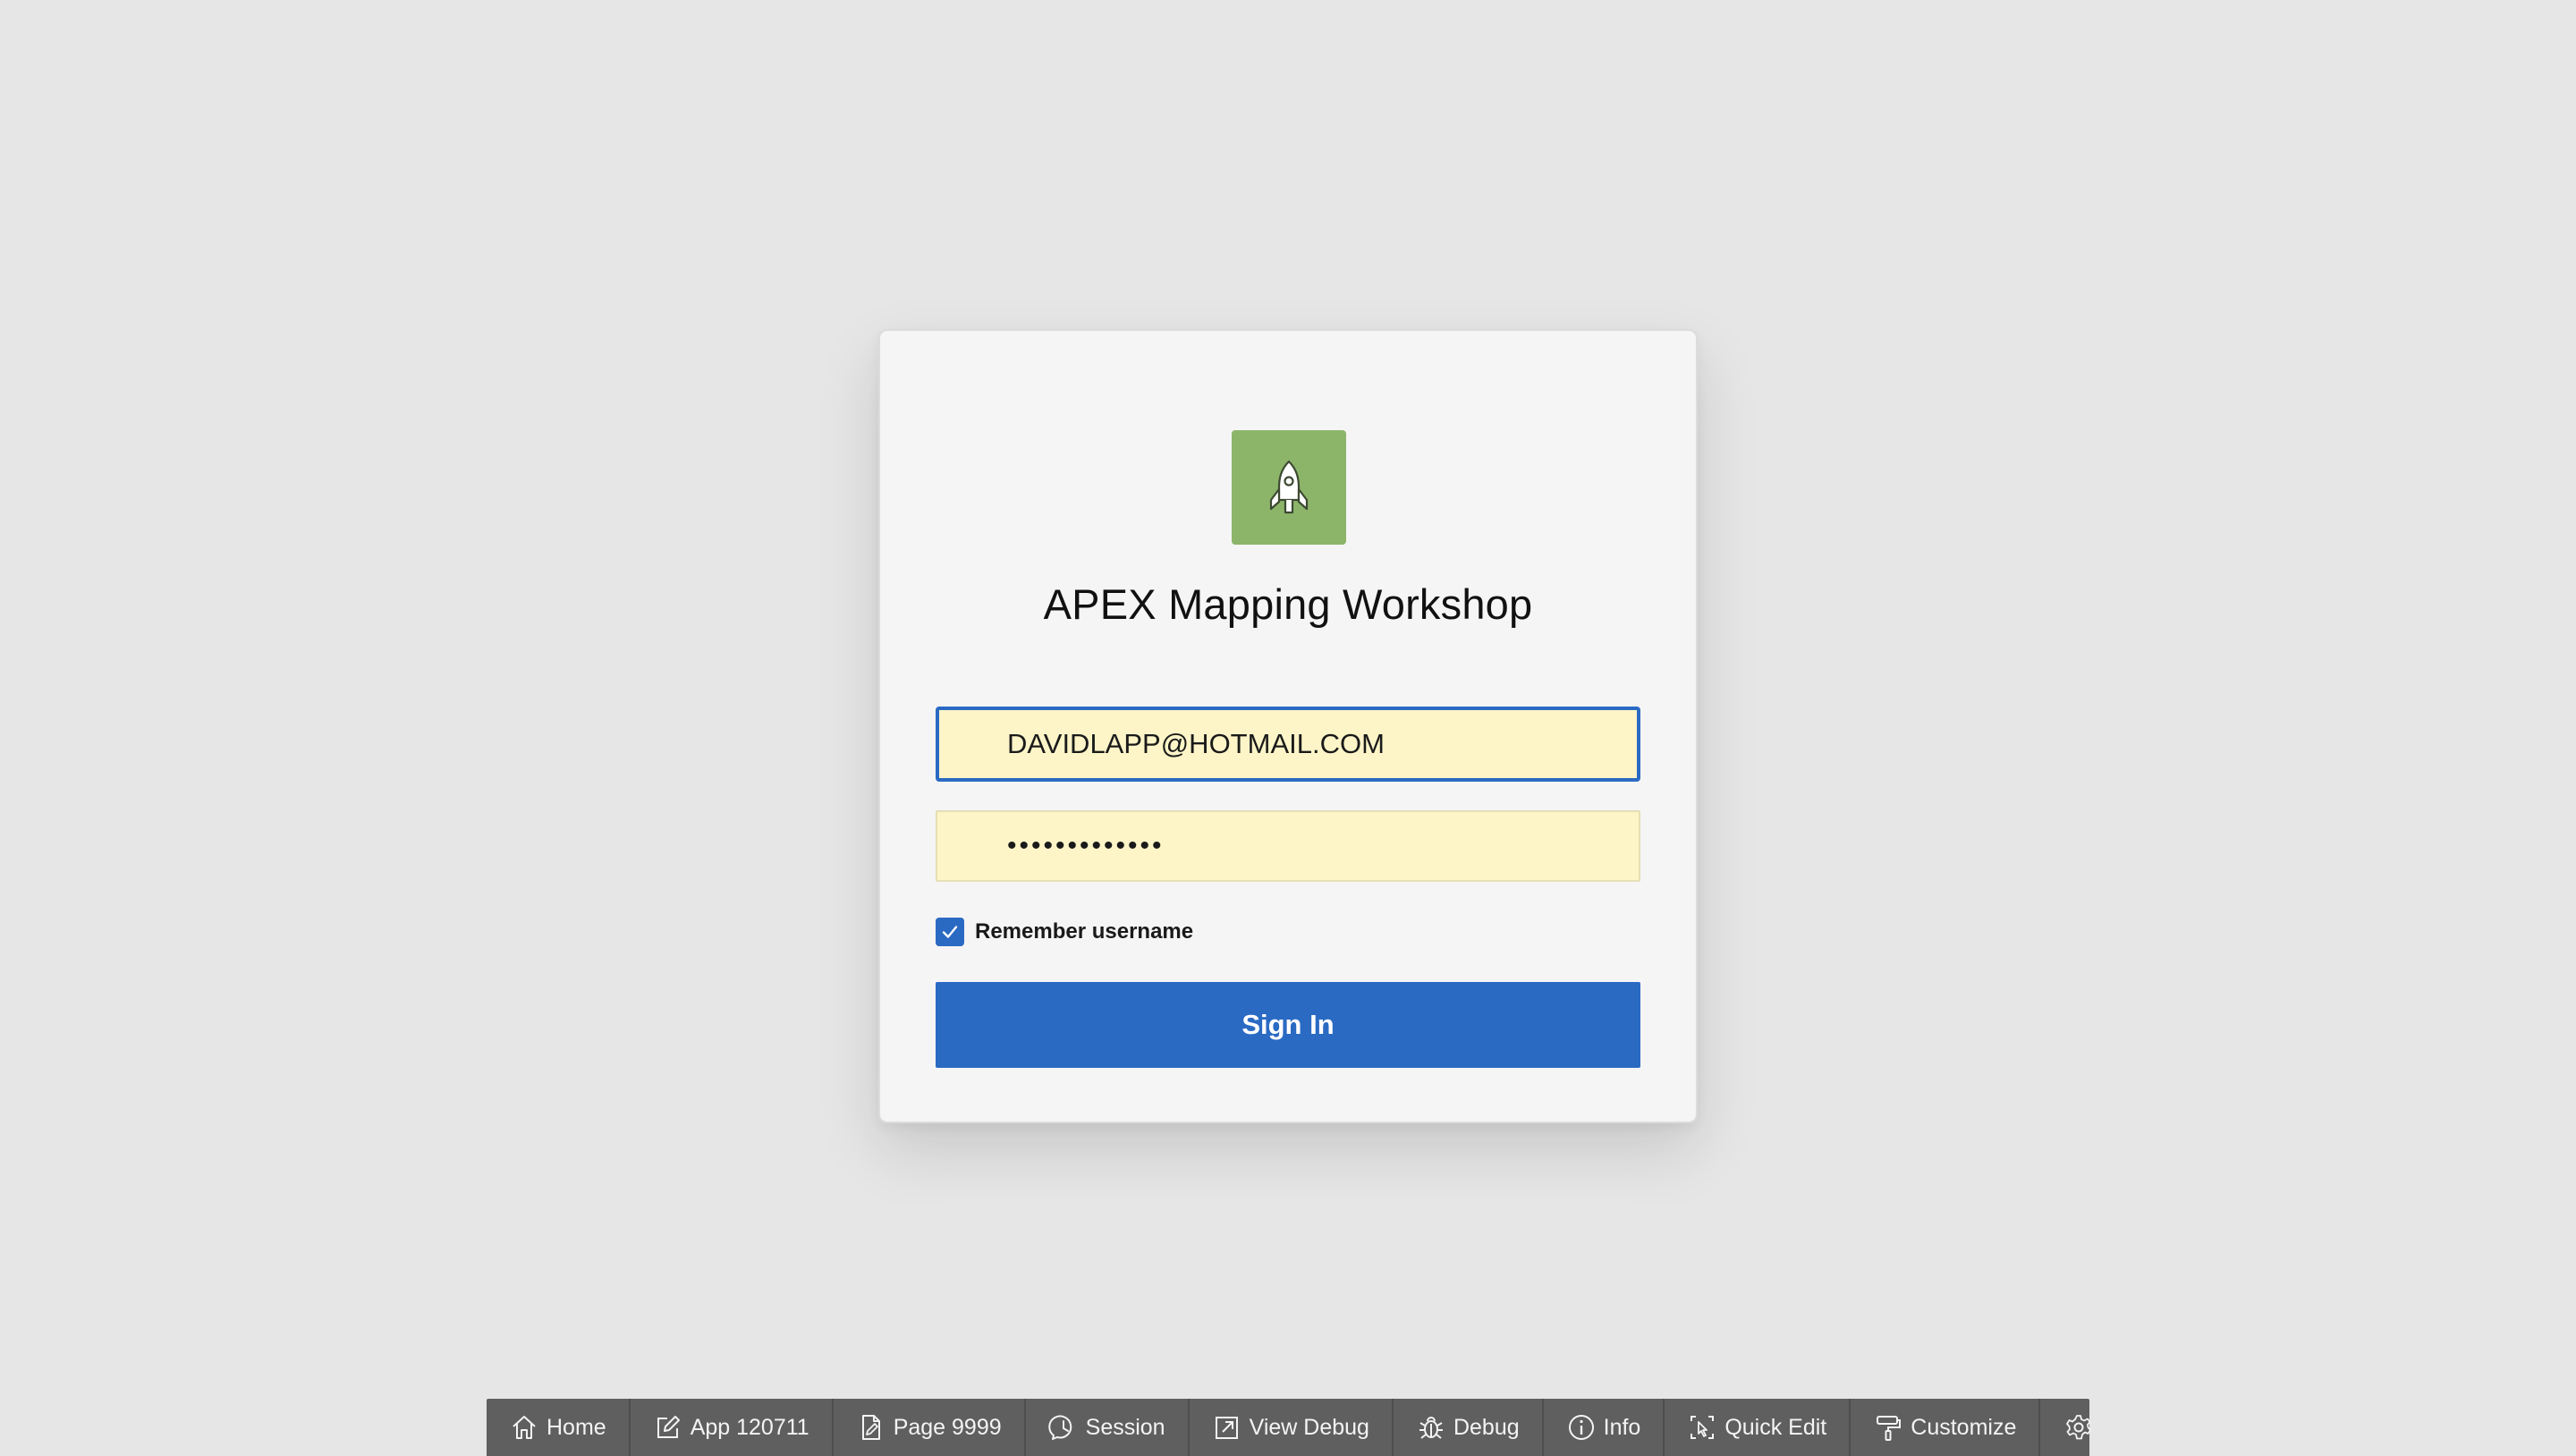 Image resolution: width=2576 pixels, height=1456 pixels. I want to click on remember-username-checkbox, so click(950, 932).